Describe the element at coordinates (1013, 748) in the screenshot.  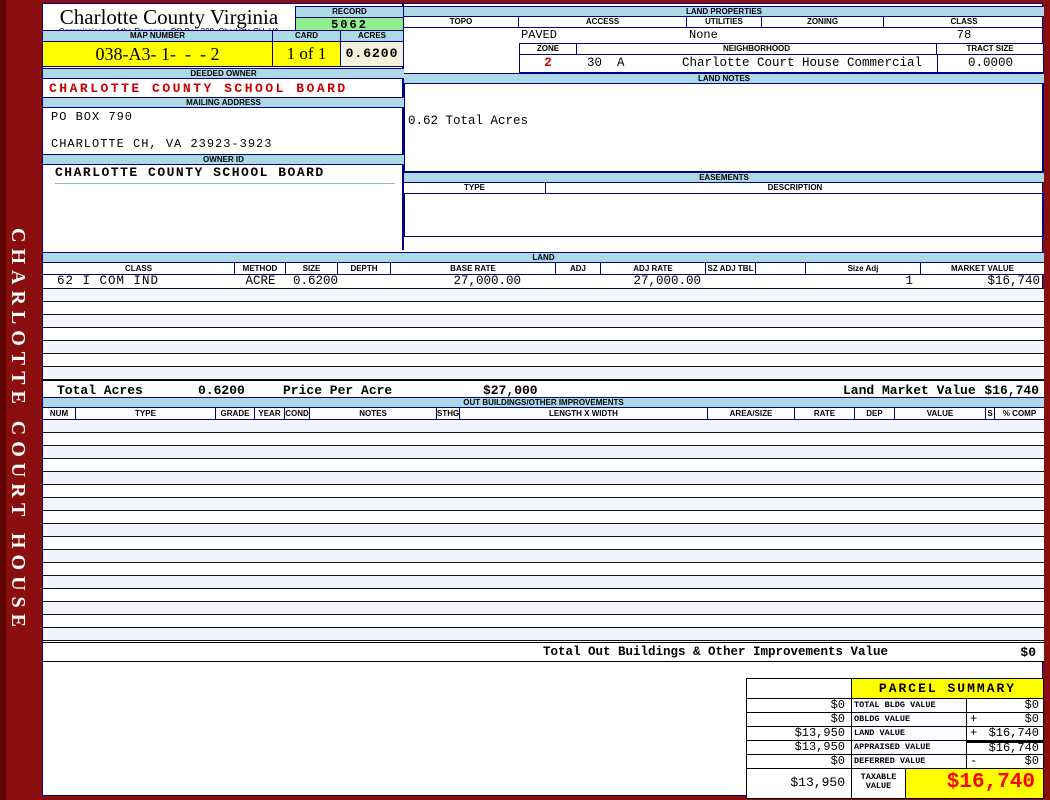
I see `value-appraised: $16,740` at that location.